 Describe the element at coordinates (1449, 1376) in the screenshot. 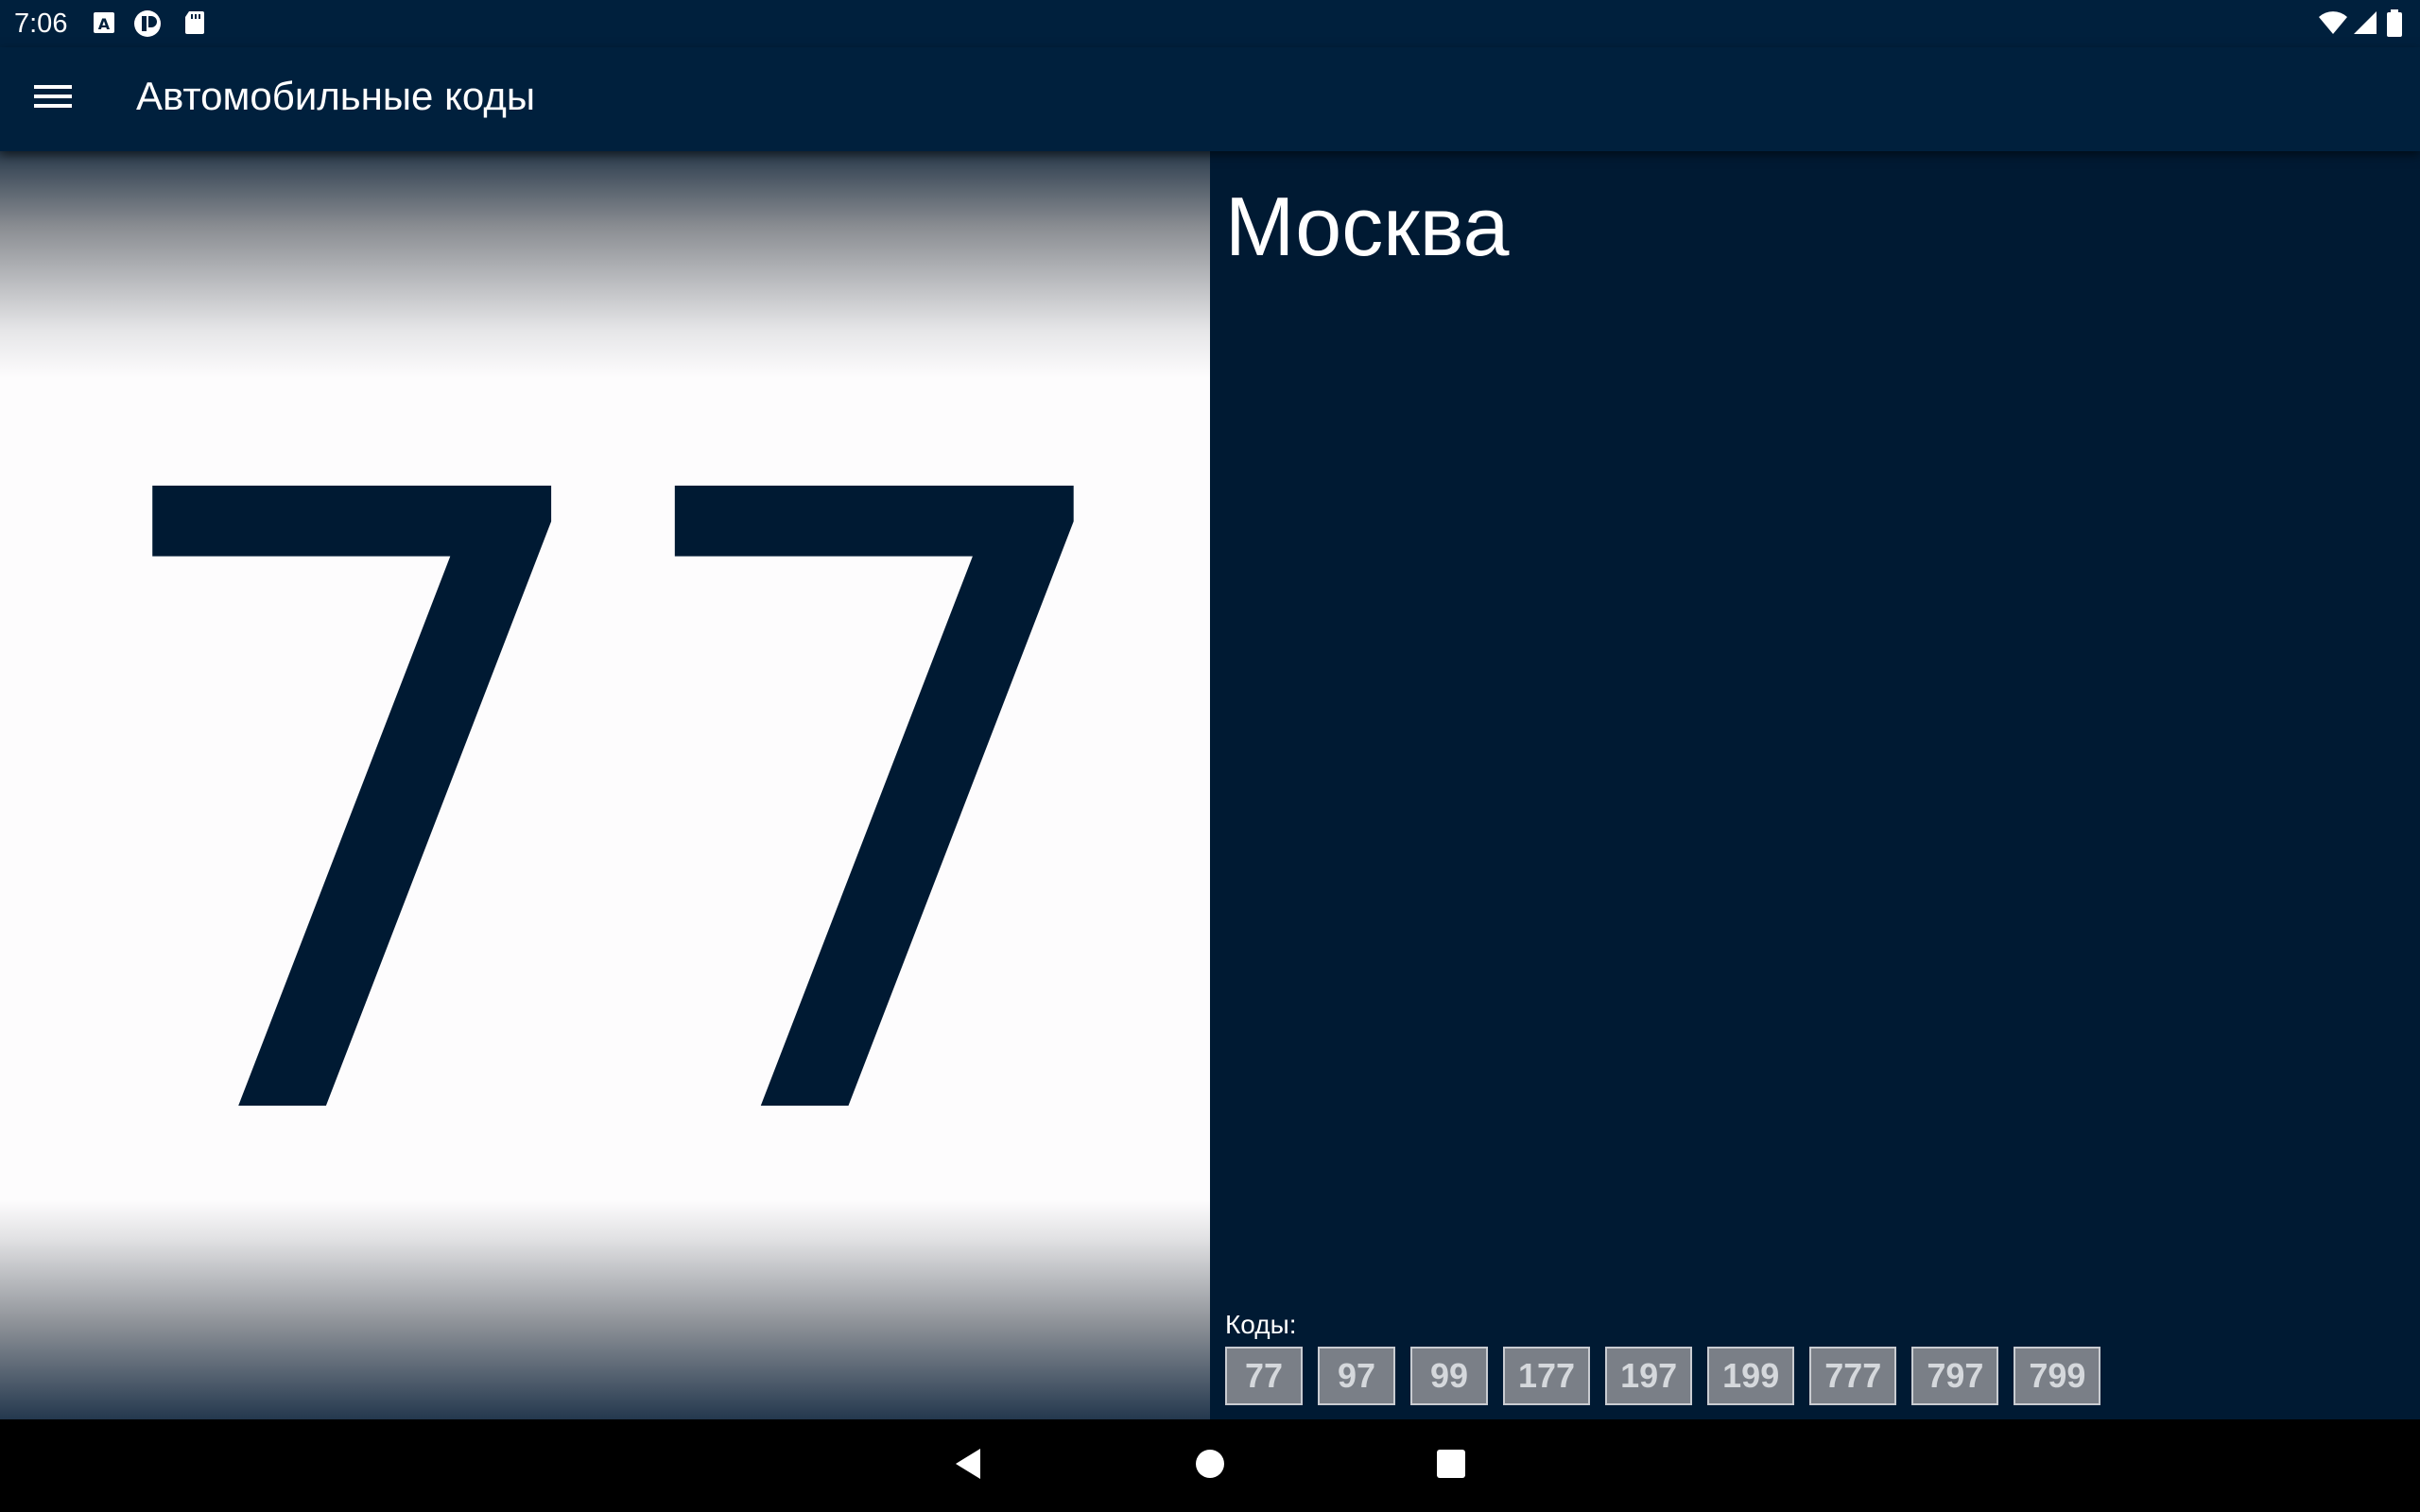

I see `code-chip: 99` at that location.